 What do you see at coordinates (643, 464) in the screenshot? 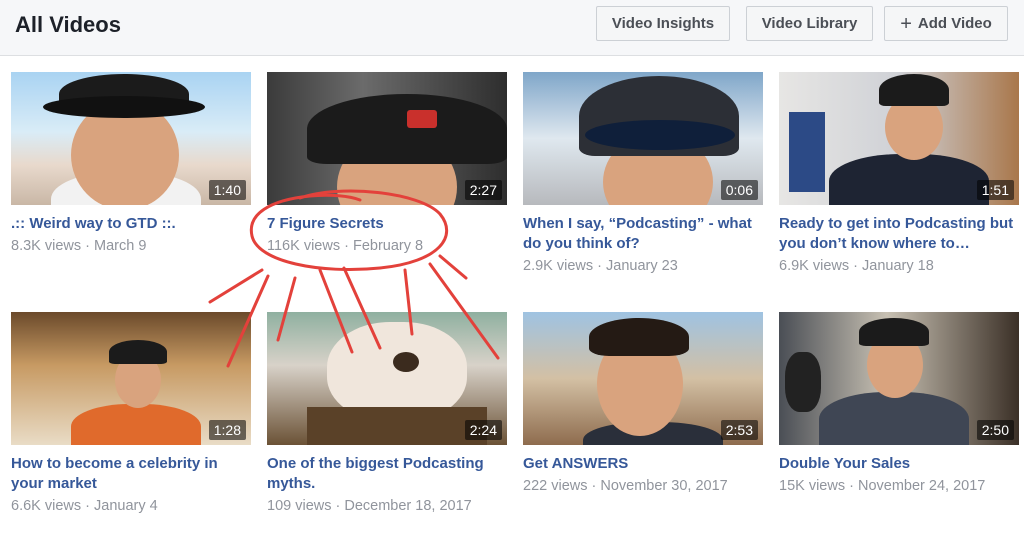
I see `video-title-link: Get ANSWERS` at bounding box center [643, 464].